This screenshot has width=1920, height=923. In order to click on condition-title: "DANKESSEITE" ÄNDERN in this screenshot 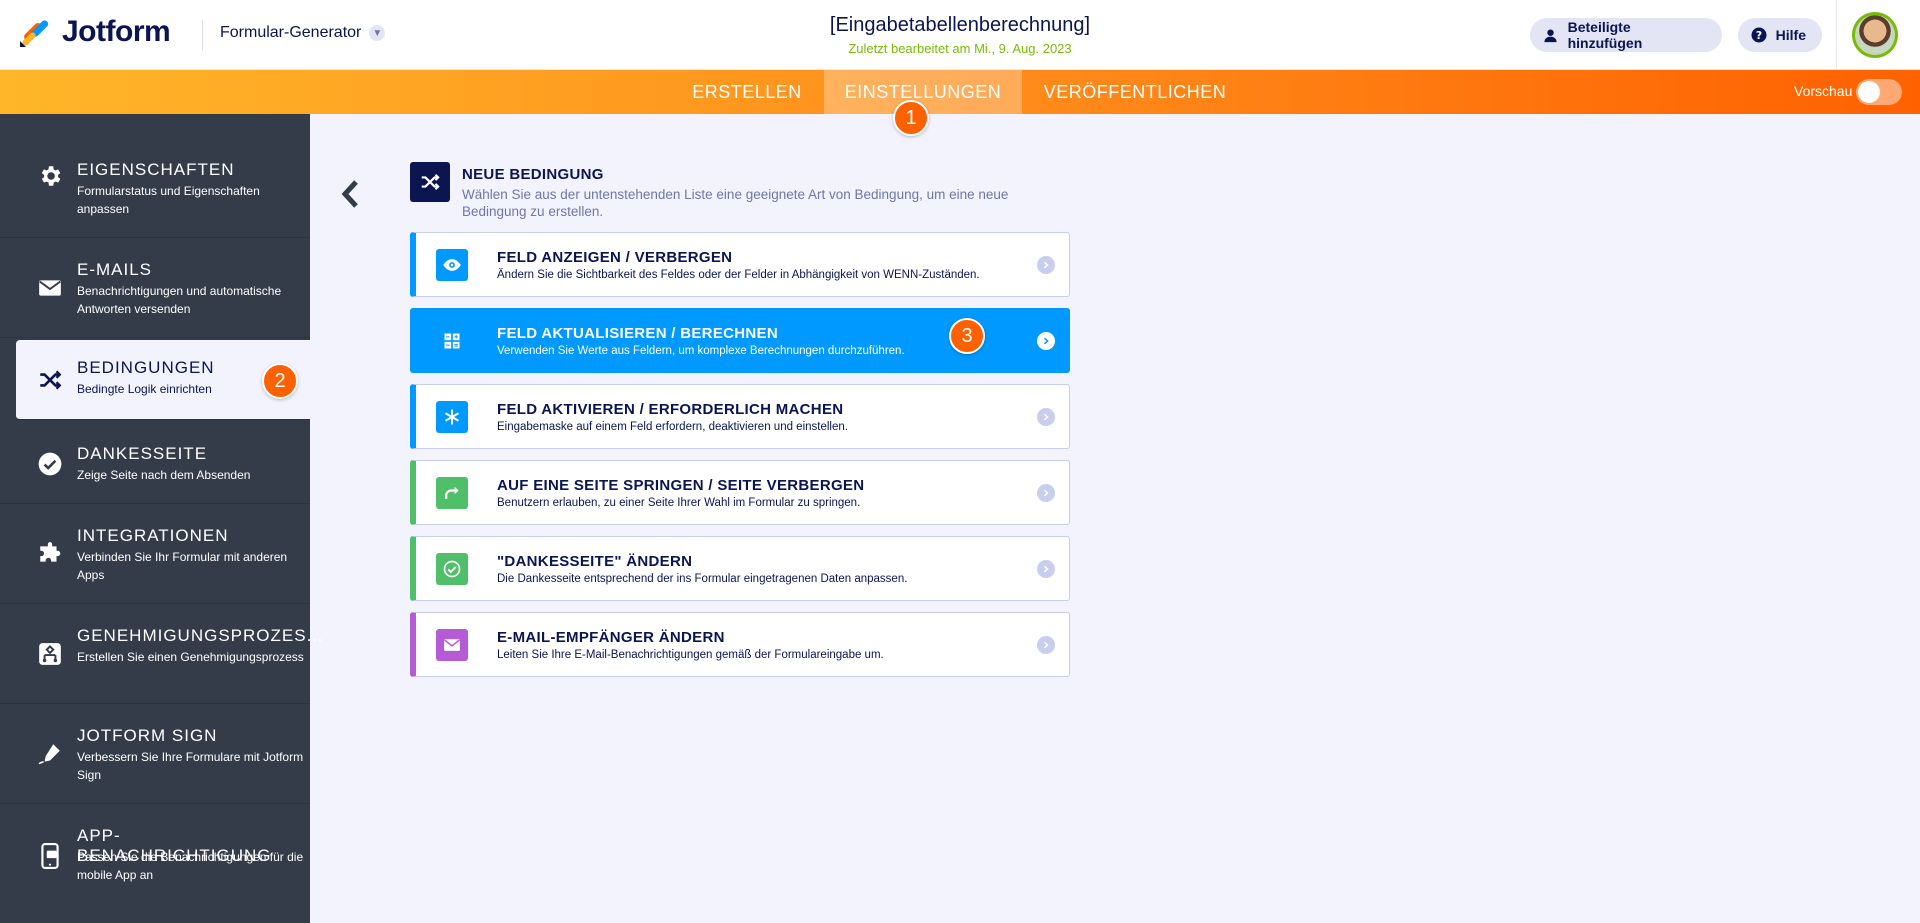, I will do `click(595, 561)`.